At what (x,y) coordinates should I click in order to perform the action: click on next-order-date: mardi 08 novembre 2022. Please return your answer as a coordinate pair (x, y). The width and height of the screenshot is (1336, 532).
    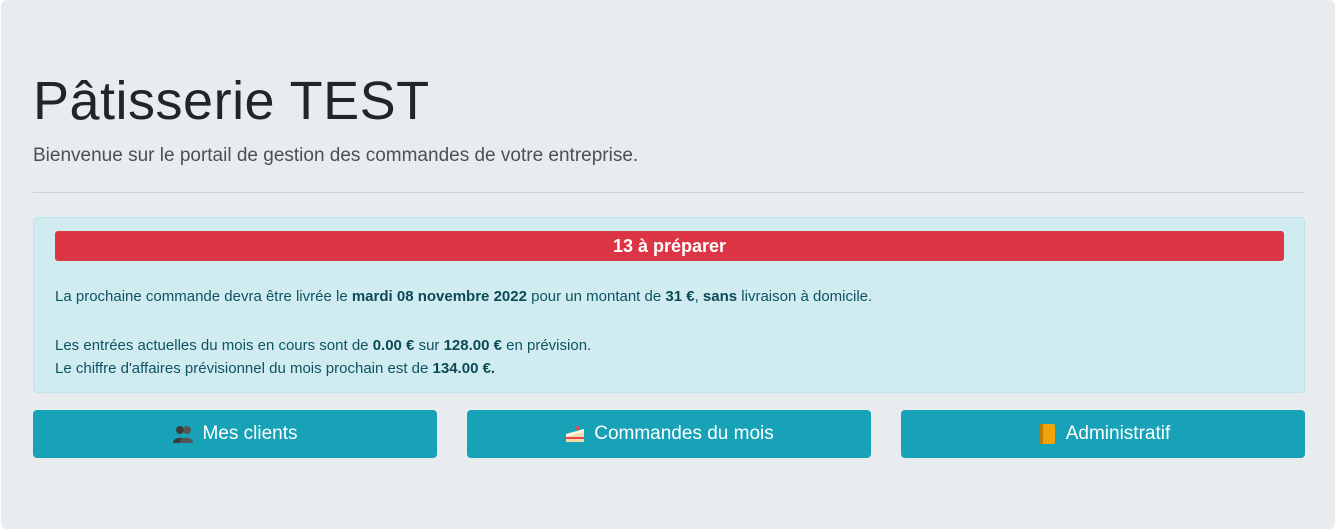
    Looking at the image, I should click on (439, 296).